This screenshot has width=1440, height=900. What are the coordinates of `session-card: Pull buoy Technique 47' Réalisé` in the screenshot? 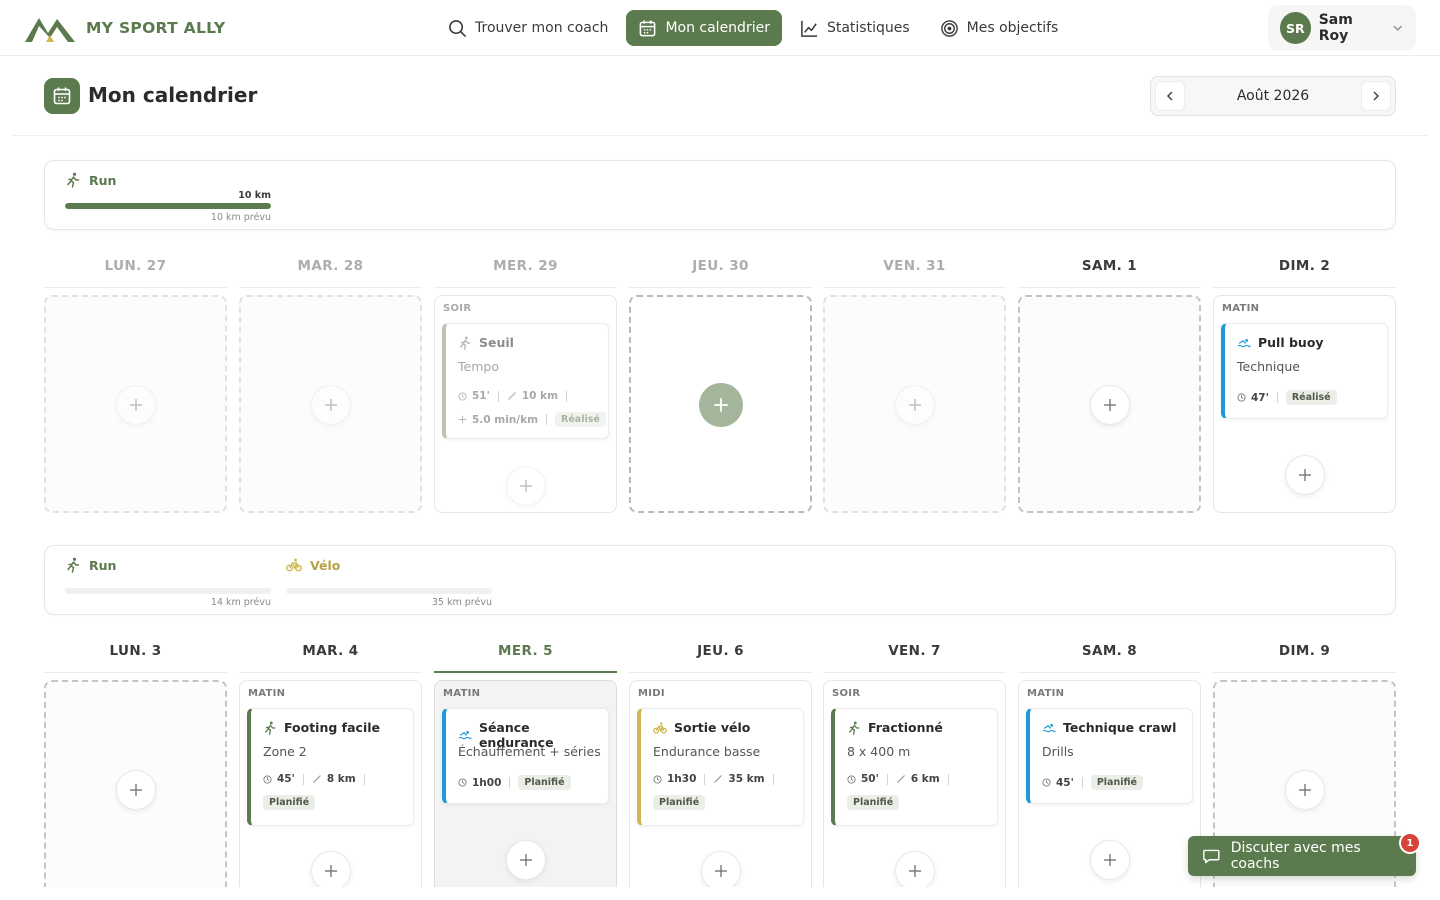 It's located at (1304, 371).